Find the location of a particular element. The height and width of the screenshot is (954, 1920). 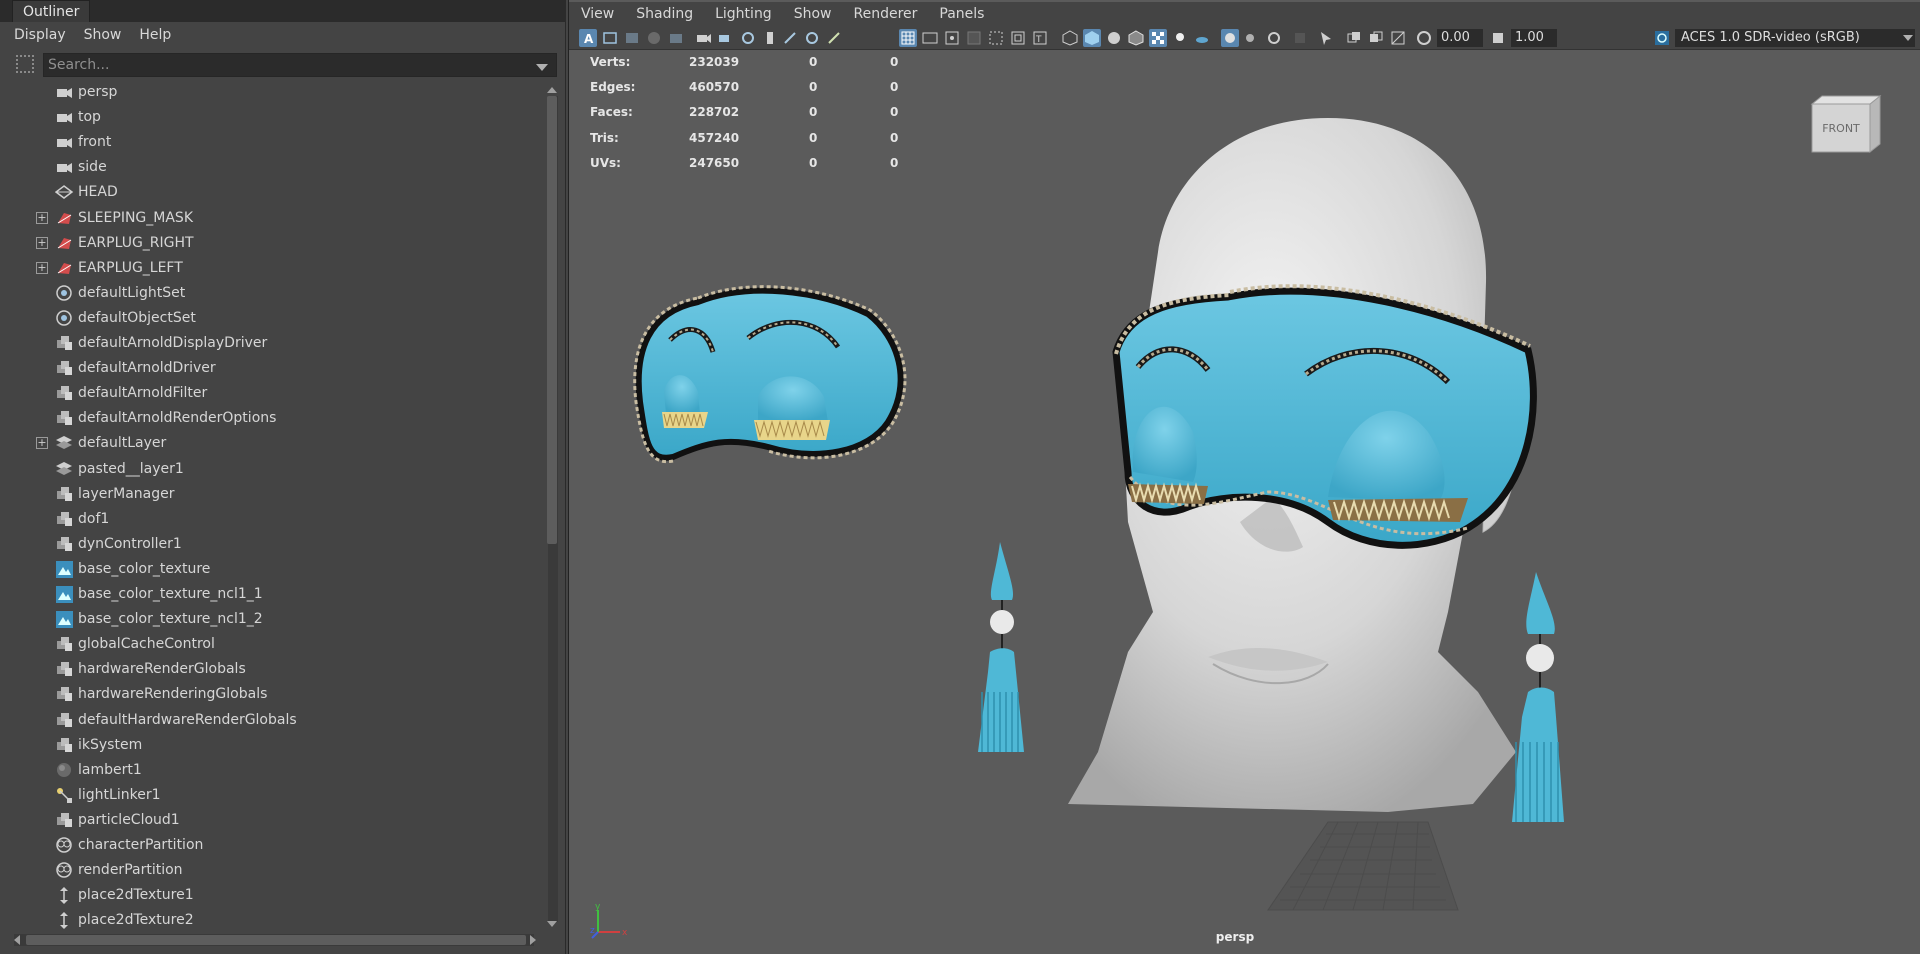

menu-renderer: Renderer is located at coordinates (885, 14).